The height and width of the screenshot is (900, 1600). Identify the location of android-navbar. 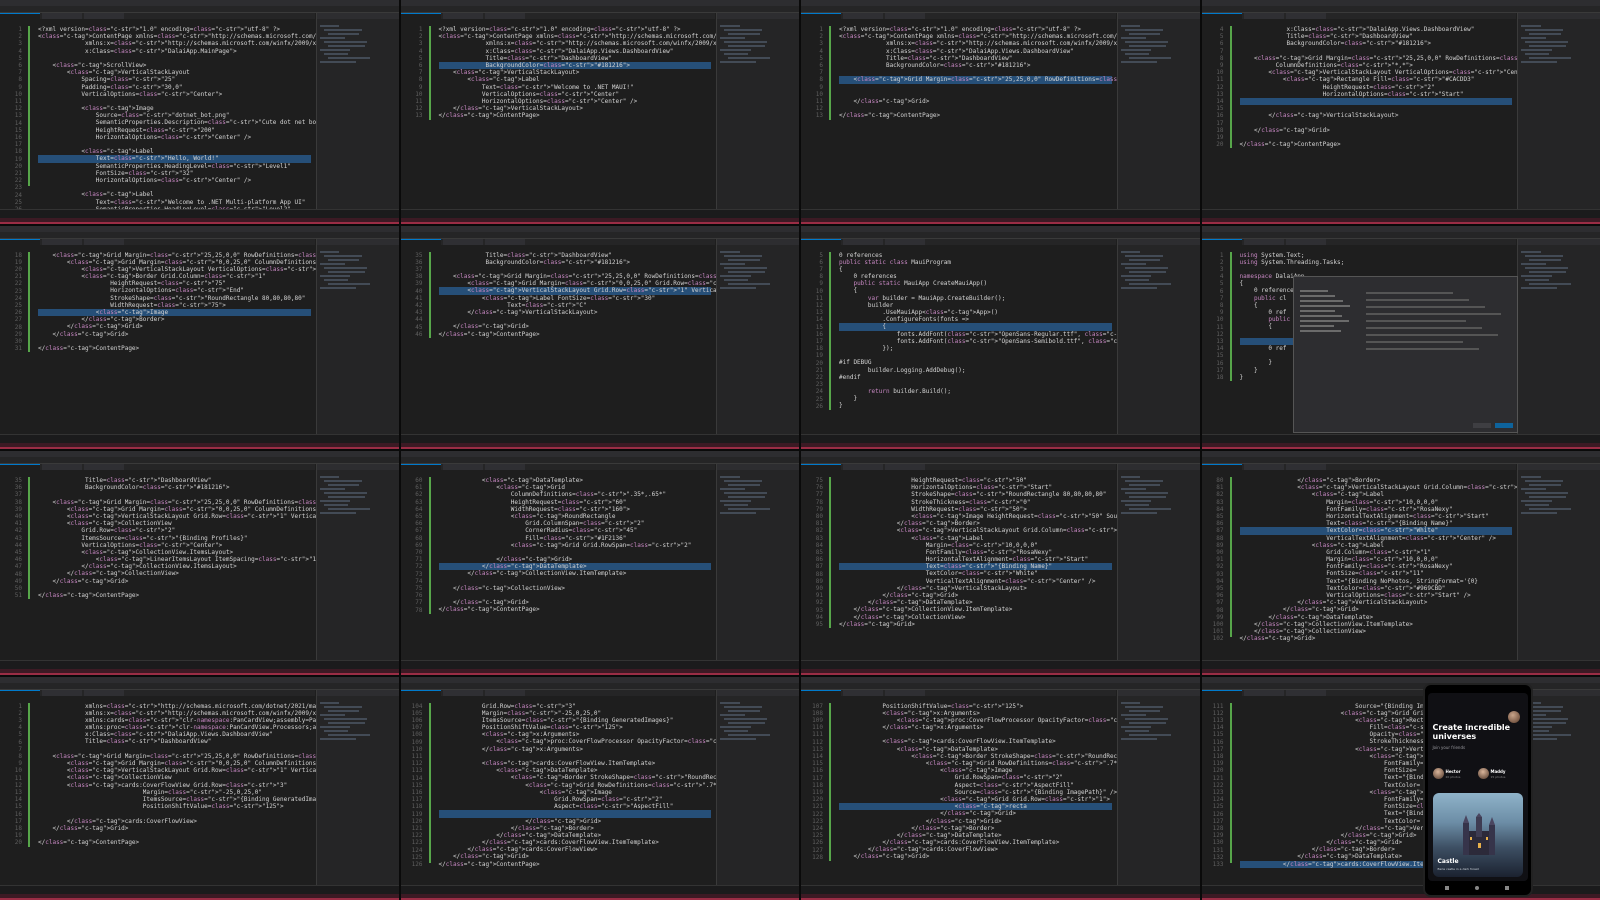
(1478, 888).